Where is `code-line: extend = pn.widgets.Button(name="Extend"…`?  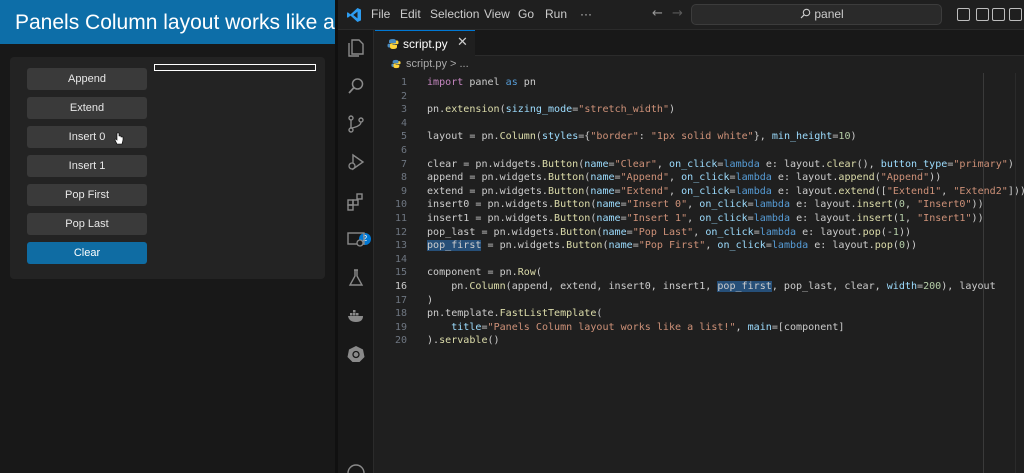
code-line: extend = pn.widgets.Button(name="Extend"… is located at coordinates (725, 192).